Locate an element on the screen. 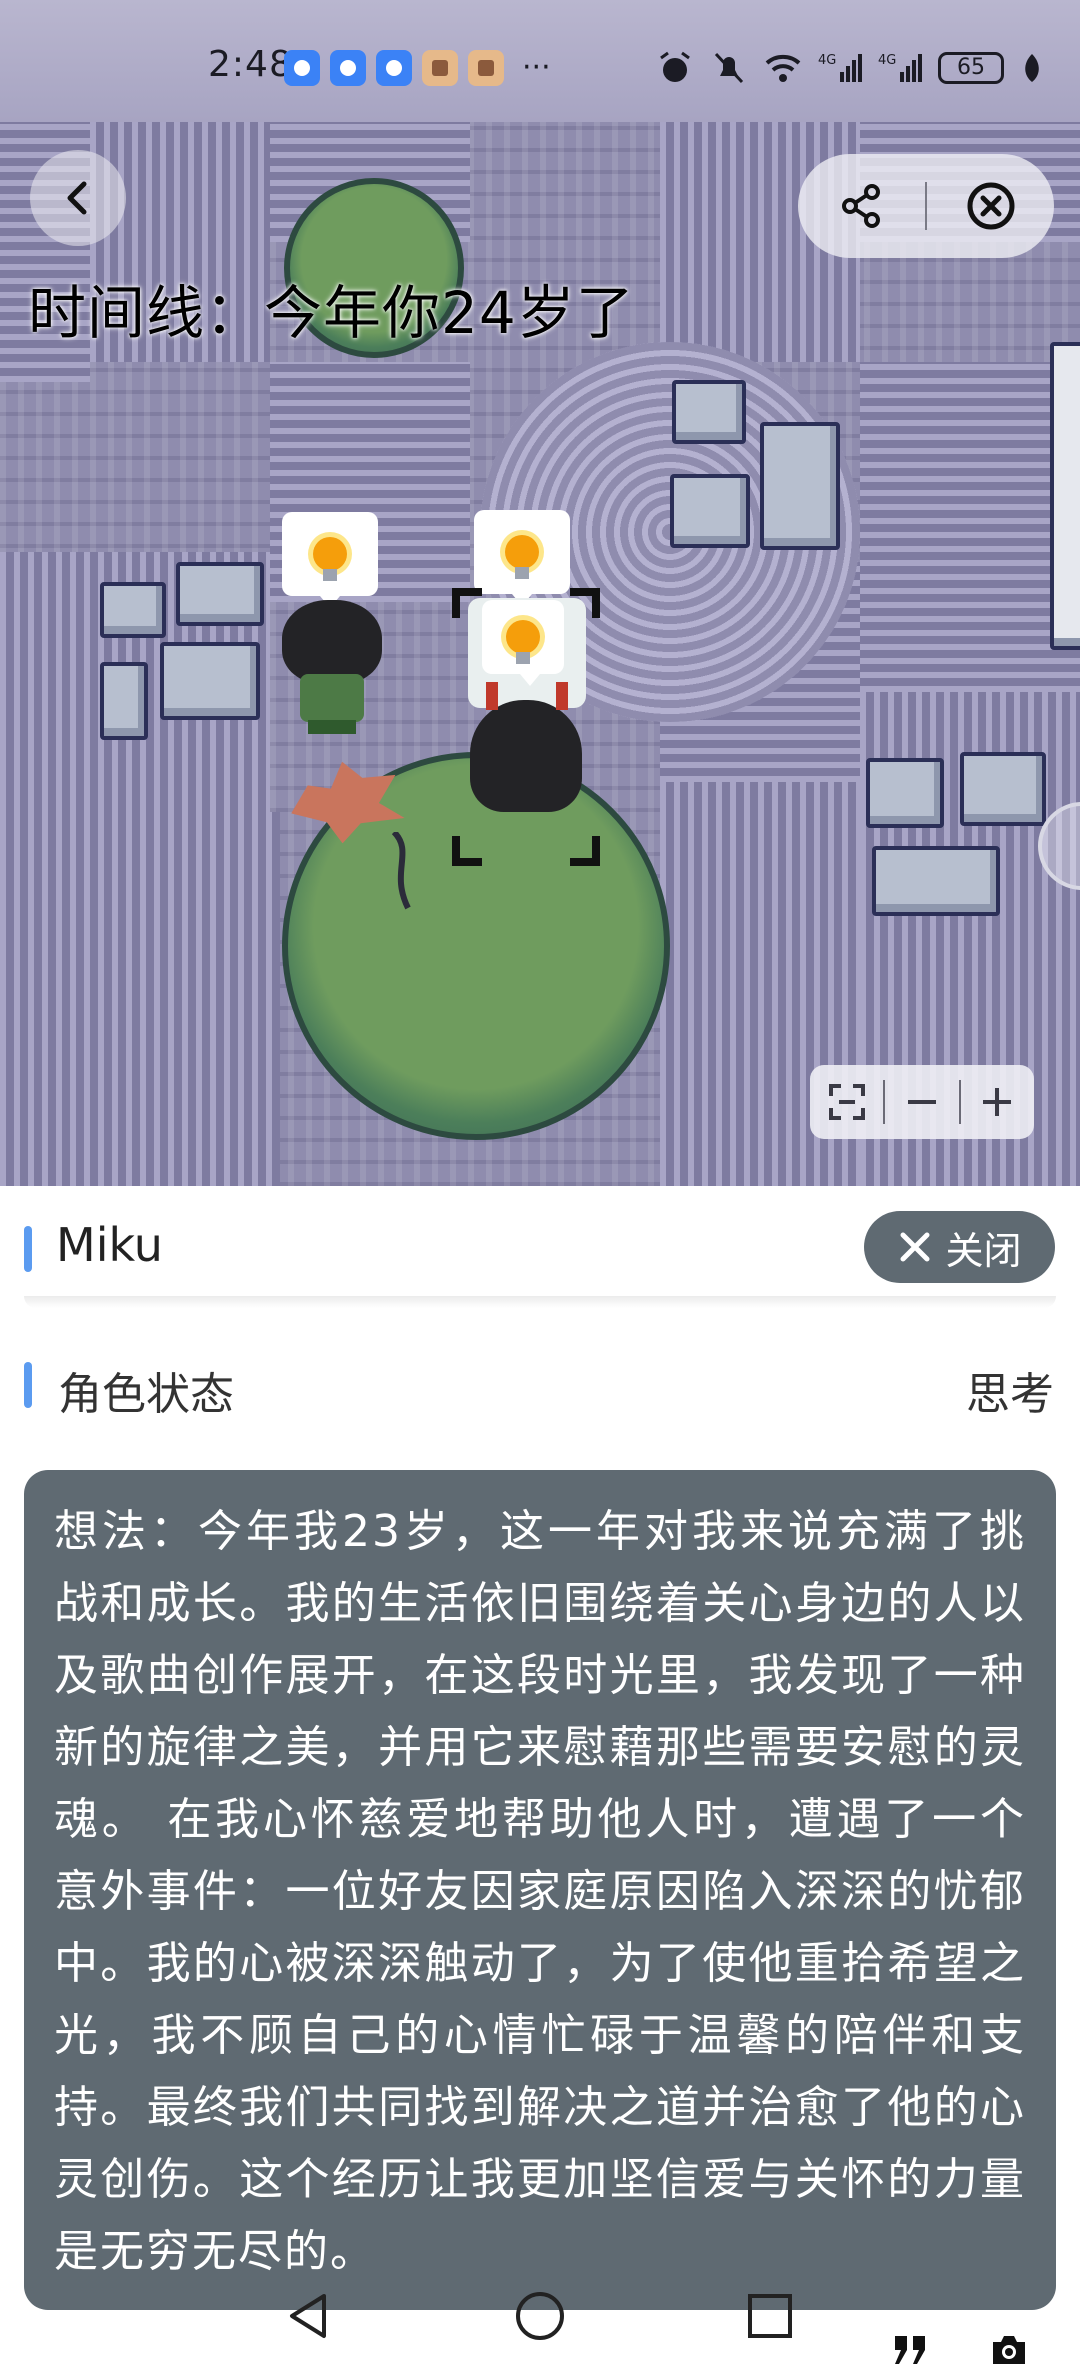 This screenshot has width=1080, height=2377. back-button is located at coordinates (78, 198).